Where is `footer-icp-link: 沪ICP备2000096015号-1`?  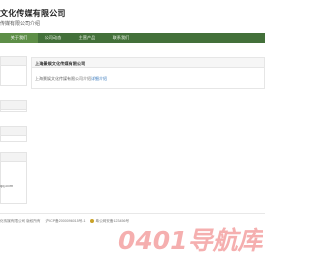 footer-icp-link: 沪ICP备2000096015号-1 is located at coordinates (66, 221).